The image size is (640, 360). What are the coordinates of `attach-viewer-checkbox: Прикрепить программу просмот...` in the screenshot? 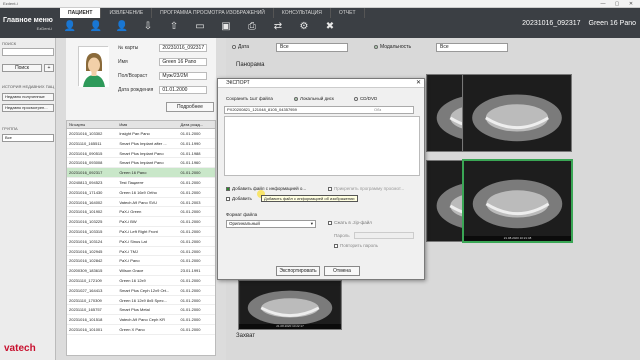 It's located at (366, 188).